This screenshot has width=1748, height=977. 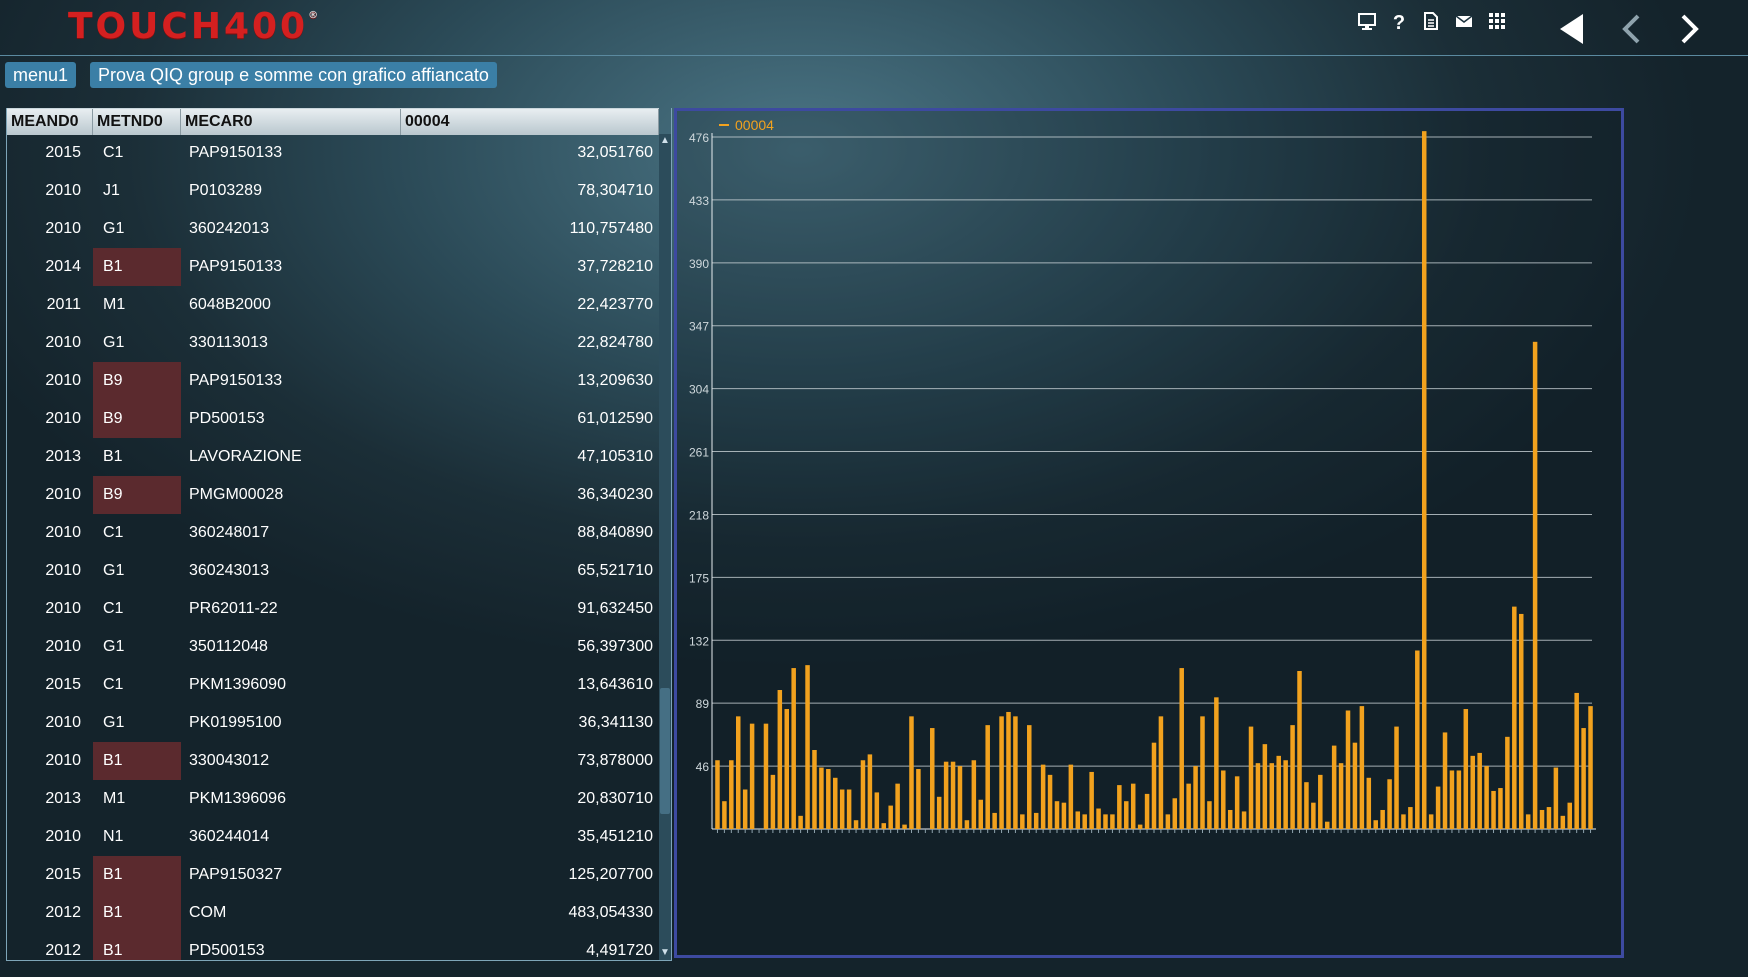 What do you see at coordinates (137, 122) in the screenshot?
I see `column-header-metnd0: METND0` at bounding box center [137, 122].